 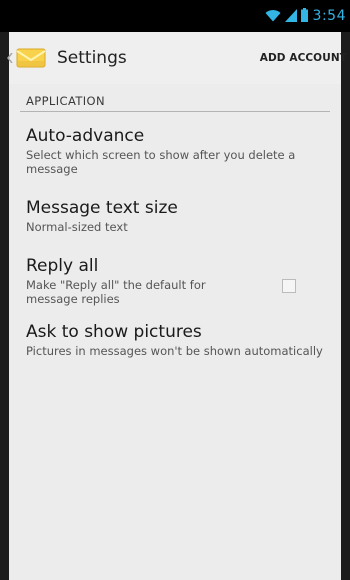 I want to click on battery-icon, so click(x=304, y=16).